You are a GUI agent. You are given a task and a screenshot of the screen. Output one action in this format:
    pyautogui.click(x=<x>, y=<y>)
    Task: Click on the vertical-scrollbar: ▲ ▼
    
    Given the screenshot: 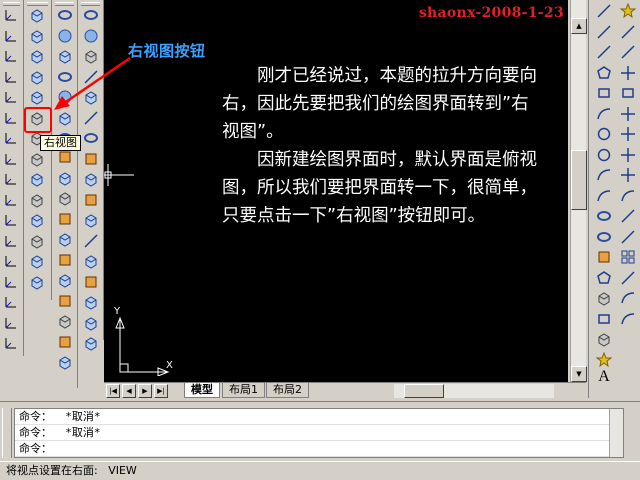 What is the action you would take?
    pyautogui.click(x=578, y=191)
    